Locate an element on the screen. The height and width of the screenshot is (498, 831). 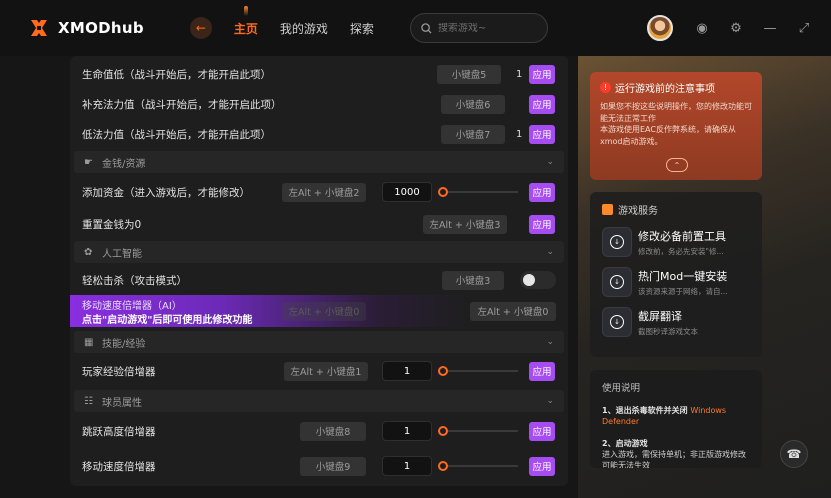
hotkey-badge: 小键盘3 is located at coordinates (473, 280).